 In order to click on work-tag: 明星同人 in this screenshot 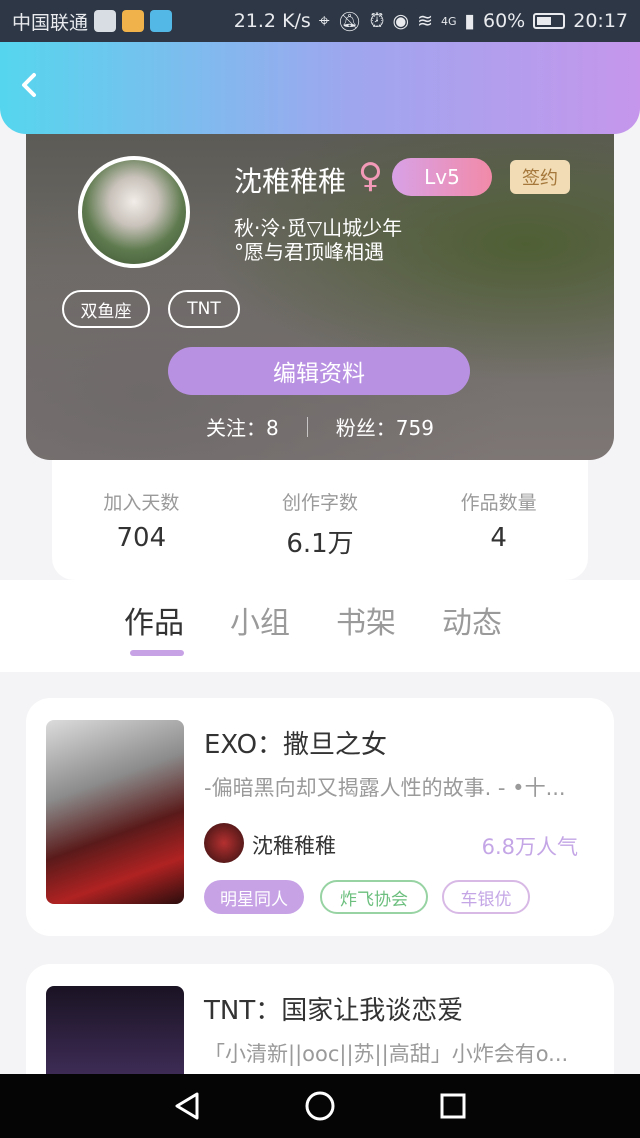, I will do `click(254, 897)`.